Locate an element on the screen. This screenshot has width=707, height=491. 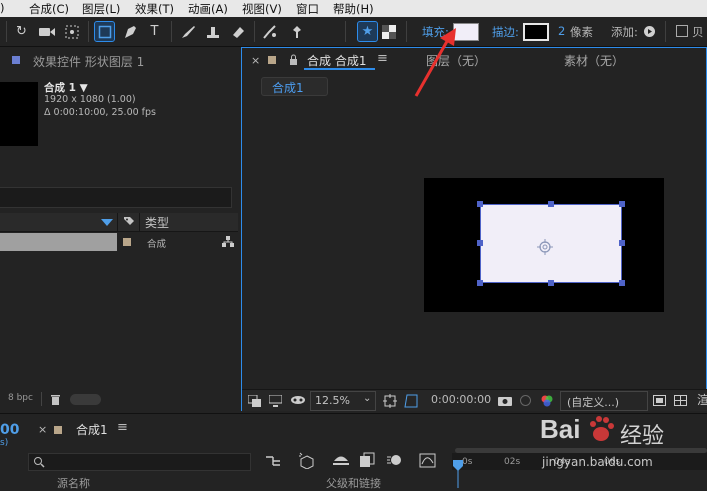
frame-blending-icon is located at coordinates (367, 460).